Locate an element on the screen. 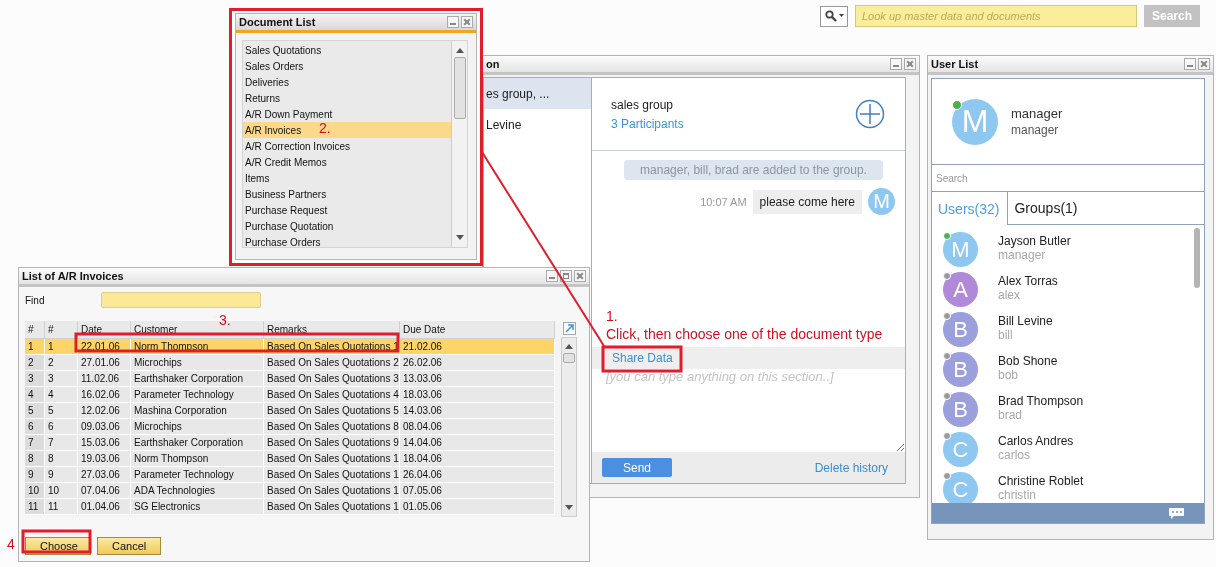  system-message: manager, bill, brad are added to the group. is located at coordinates (753, 170).